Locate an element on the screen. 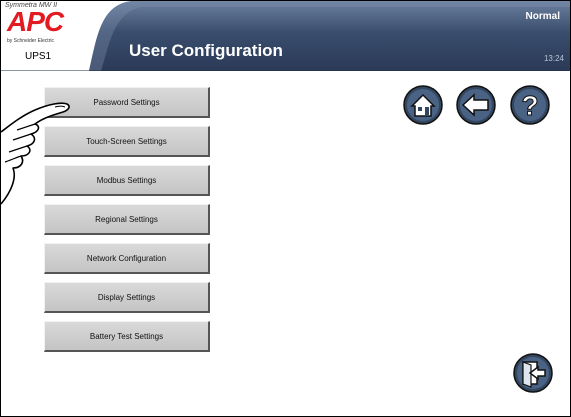 The image size is (571, 417). help-icon: ? is located at coordinates (530, 105).